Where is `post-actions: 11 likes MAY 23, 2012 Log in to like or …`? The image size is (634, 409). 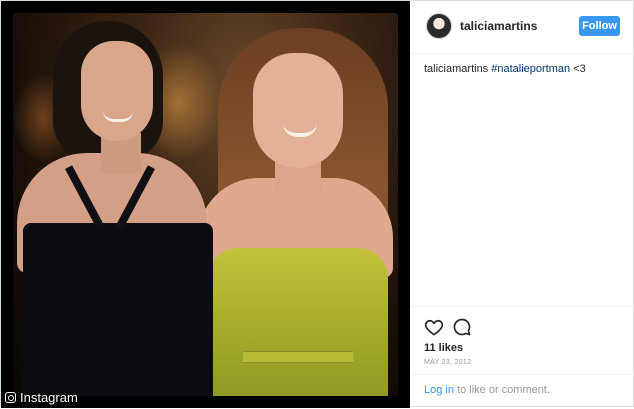 post-actions: 11 likes MAY 23, 2012 Log in to like or … is located at coordinates (522, 357).